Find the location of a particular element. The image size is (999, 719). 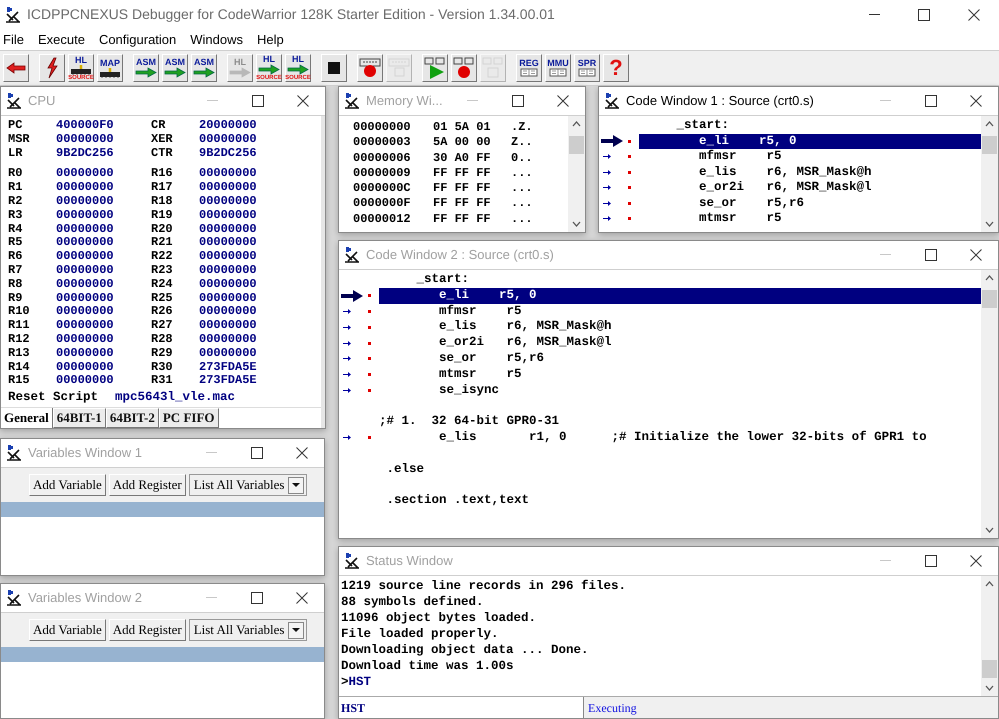

toolbar-button: SPR is located at coordinates (587, 68).